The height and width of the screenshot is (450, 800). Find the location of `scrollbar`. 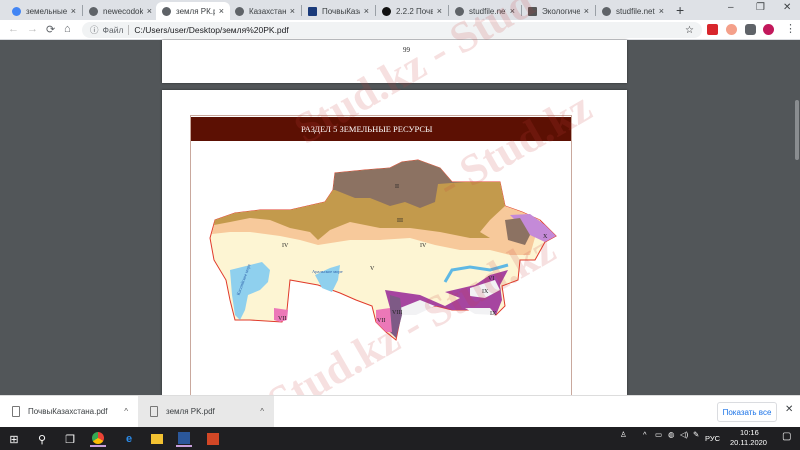

scrollbar is located at coordinates (796, 217).